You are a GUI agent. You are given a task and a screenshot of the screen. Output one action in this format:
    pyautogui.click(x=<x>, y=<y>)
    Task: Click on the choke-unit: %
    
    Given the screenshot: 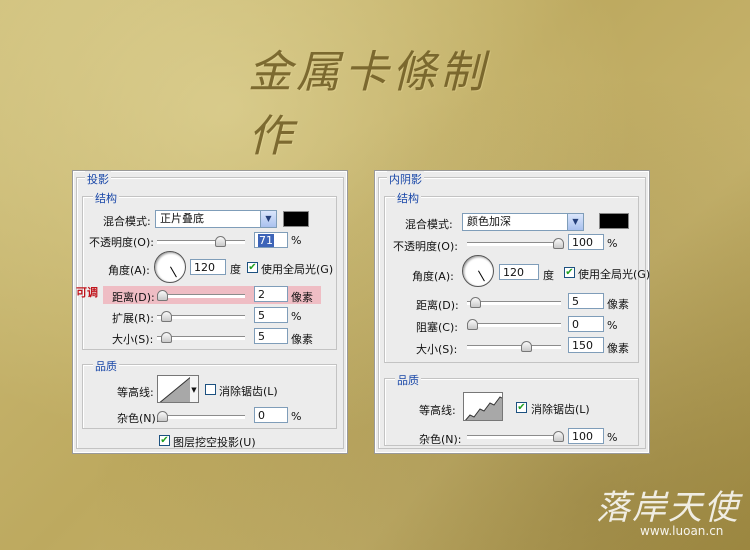 What is the action you would take?
    pyautogui.click(x=612, y=325)
    